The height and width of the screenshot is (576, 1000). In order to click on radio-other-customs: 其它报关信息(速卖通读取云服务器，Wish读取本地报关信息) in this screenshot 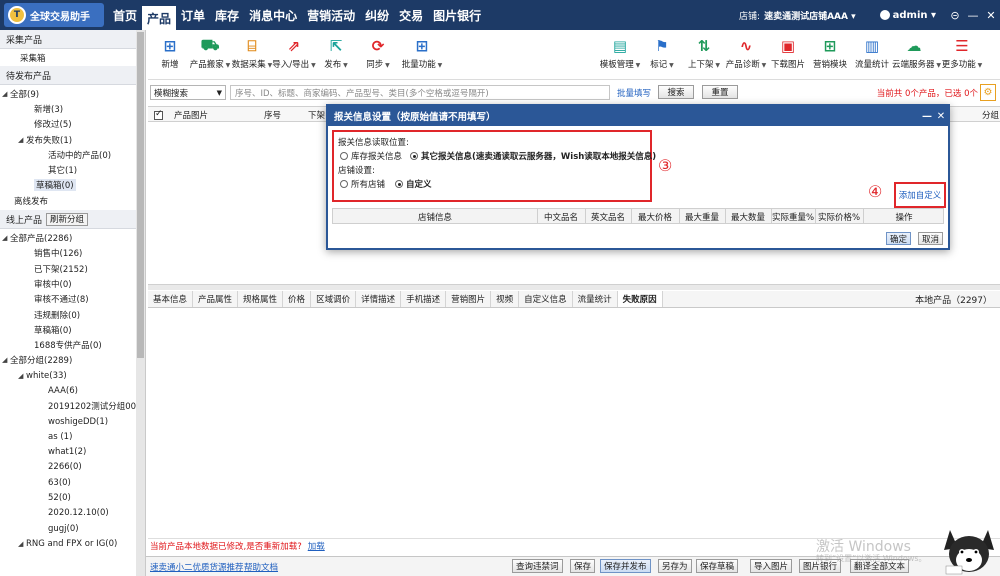, I will do `click(533, 156)`.